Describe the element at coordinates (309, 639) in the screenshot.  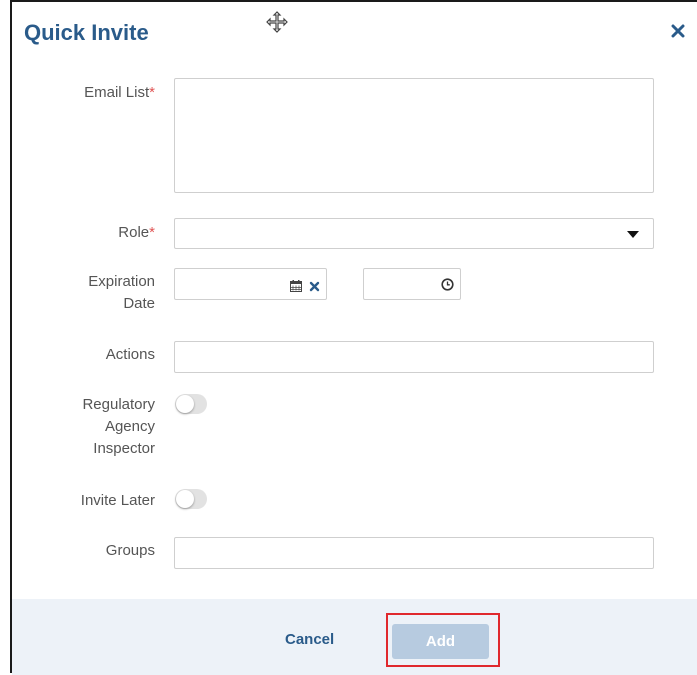
I see `cancel-button: Cancel` at that location.